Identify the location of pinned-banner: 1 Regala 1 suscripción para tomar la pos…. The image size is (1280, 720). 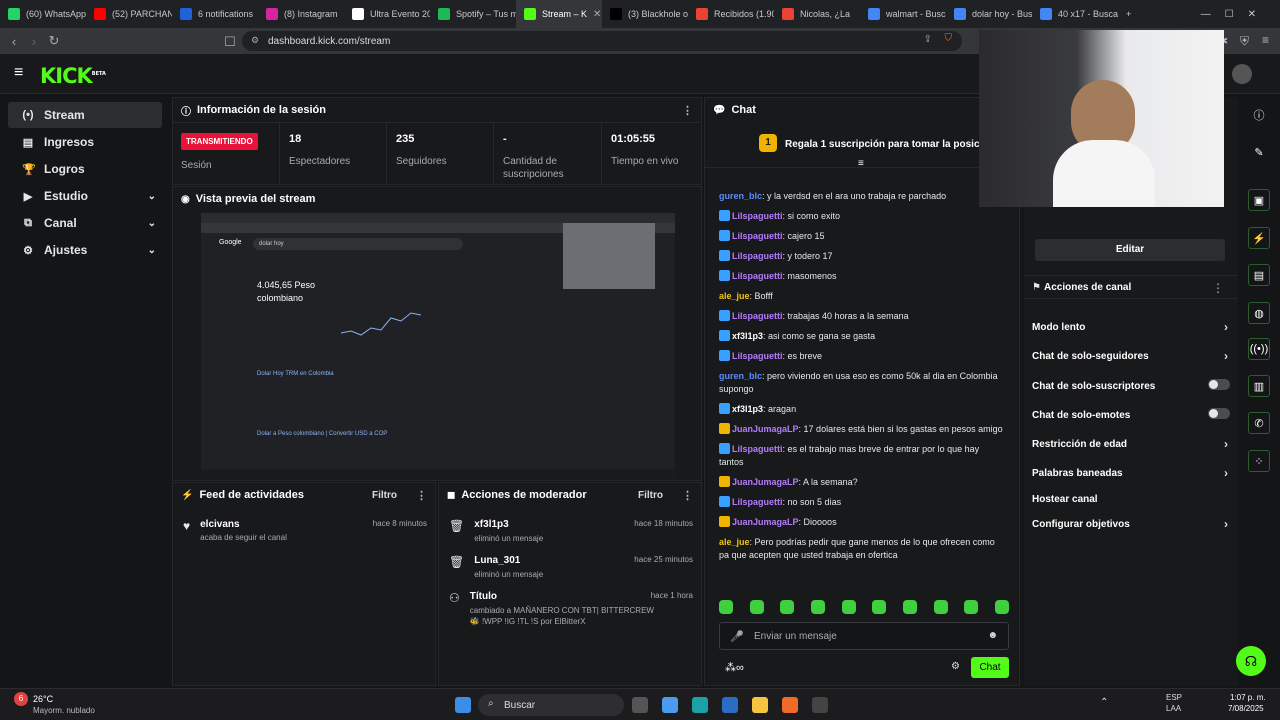
(862, 146).